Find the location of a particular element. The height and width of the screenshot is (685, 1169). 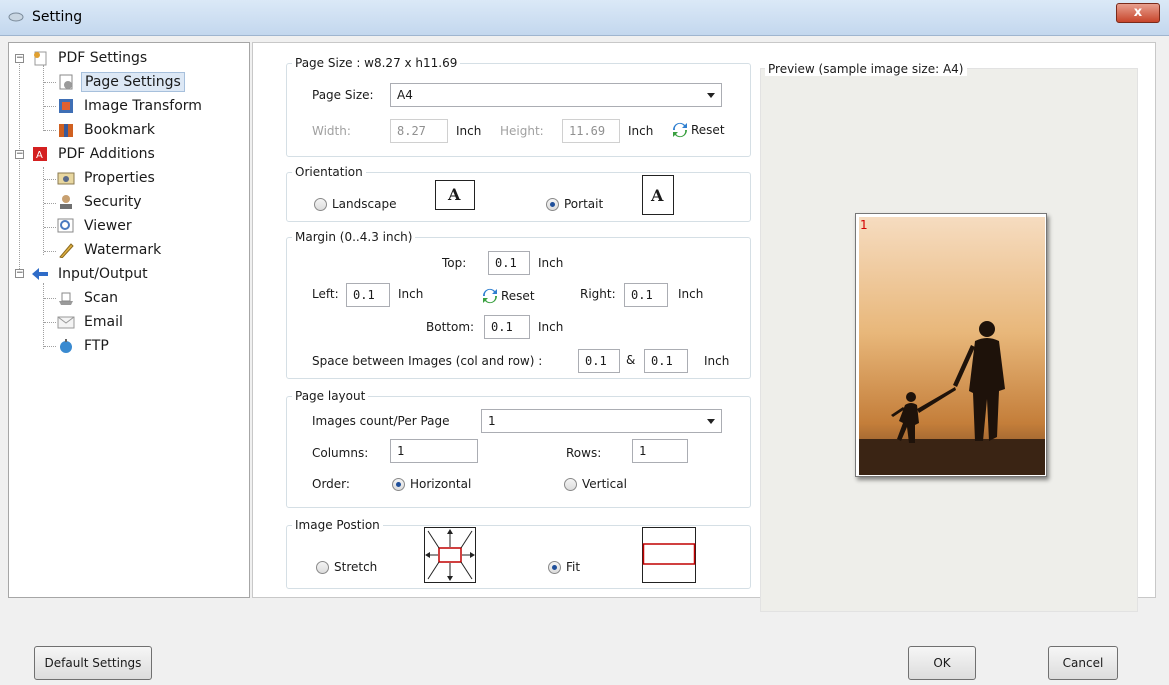

fit-radio-dot is located at coordinates (554, 567).